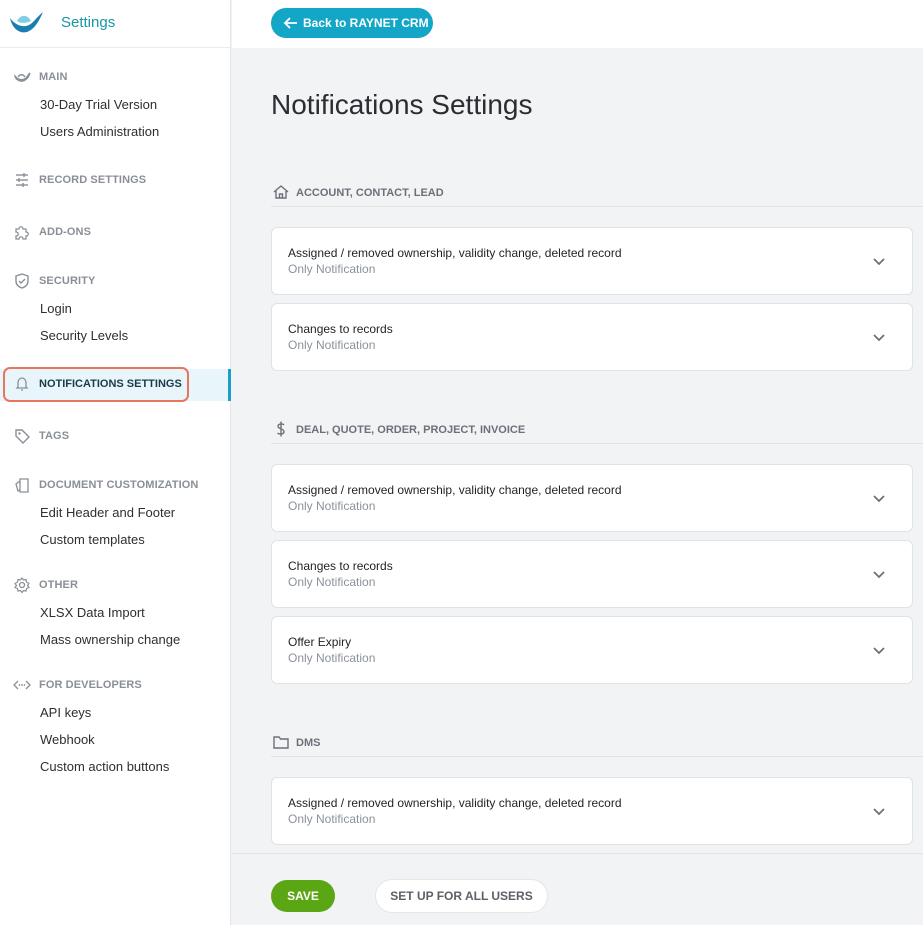  Describe the element at coordinates (54, 436) in the screenshot. I see `sidebar-section-label: TAGS` at that location.